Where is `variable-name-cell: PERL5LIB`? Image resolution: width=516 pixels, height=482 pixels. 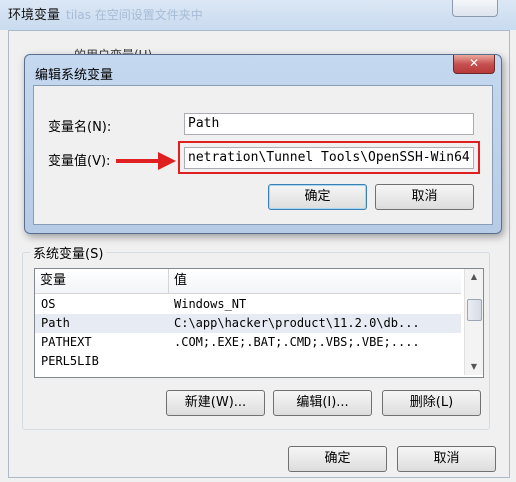
variable-name-cell: PERL5LIB is located at coordinates (70, 361).